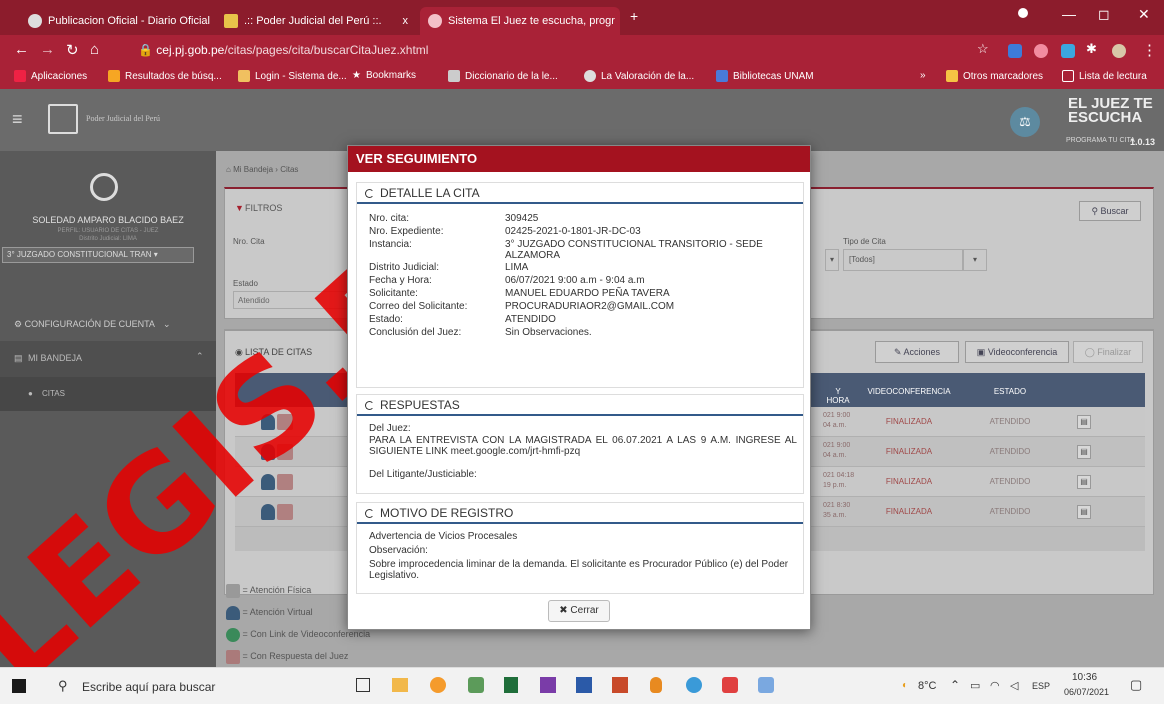  What do you see at coordinates (923, 75) in the screenshot?
I see `more-bookmarks-button: »` at bounding box center [923, 75].